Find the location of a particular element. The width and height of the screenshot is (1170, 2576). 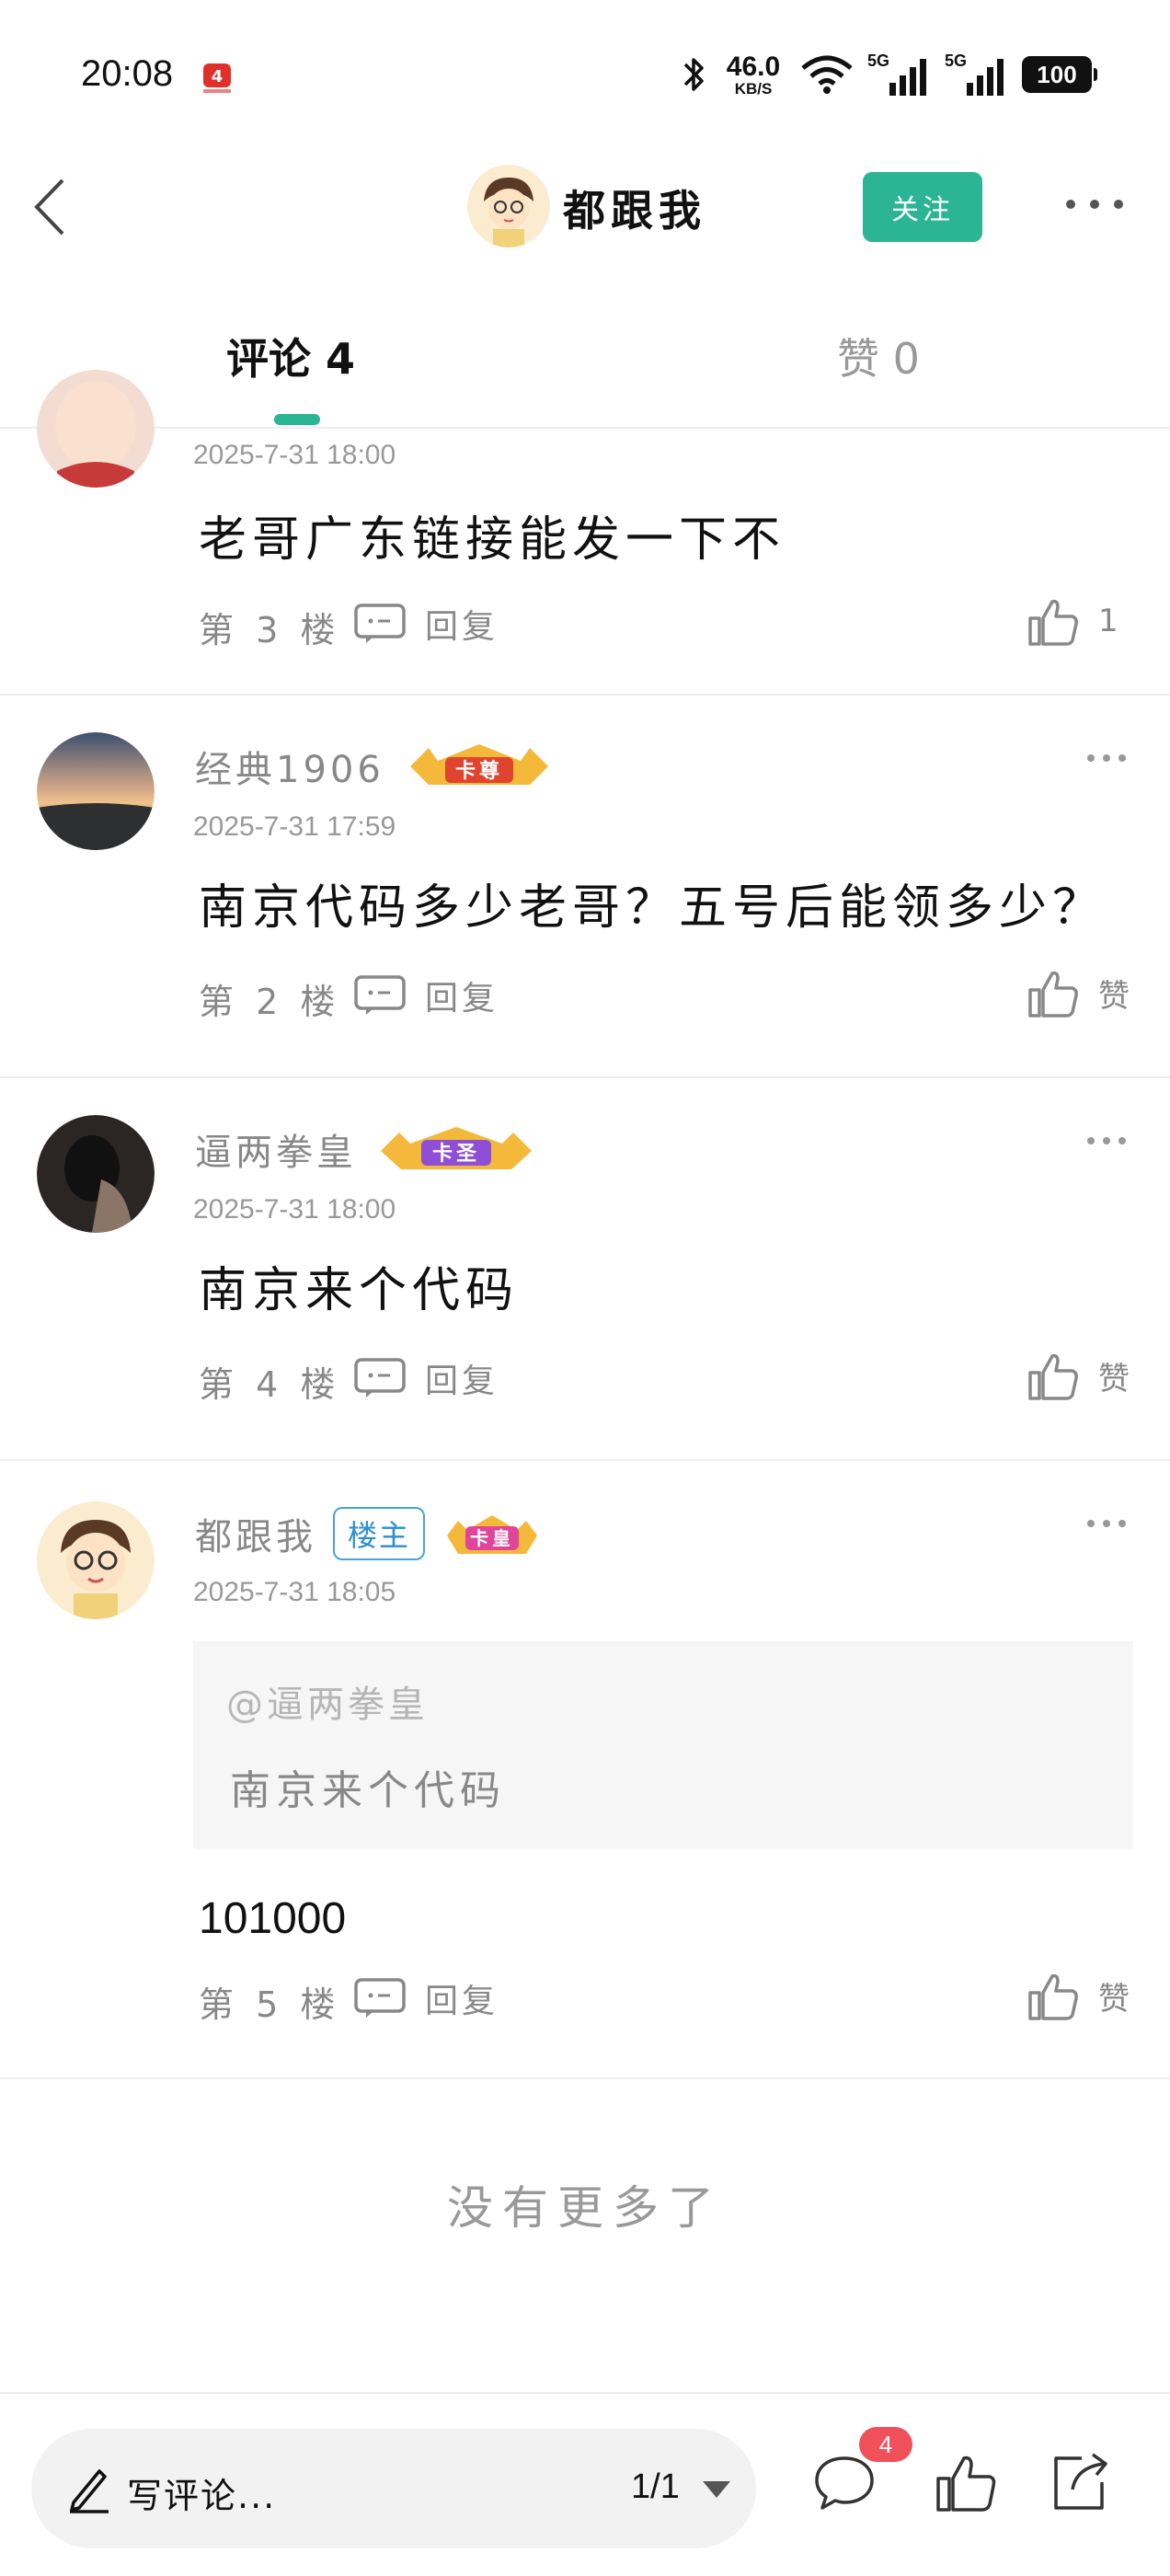

comment-text: 南京代码多少老哥？五号后能领多少？ is located at coordinates (653, 908).